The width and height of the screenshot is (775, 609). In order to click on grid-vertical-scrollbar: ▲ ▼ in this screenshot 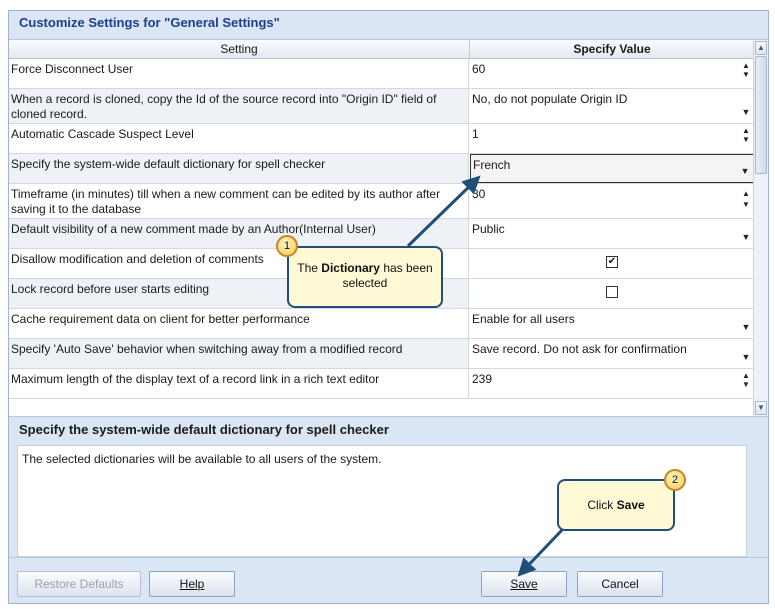, I will do `click(760, 228)`.